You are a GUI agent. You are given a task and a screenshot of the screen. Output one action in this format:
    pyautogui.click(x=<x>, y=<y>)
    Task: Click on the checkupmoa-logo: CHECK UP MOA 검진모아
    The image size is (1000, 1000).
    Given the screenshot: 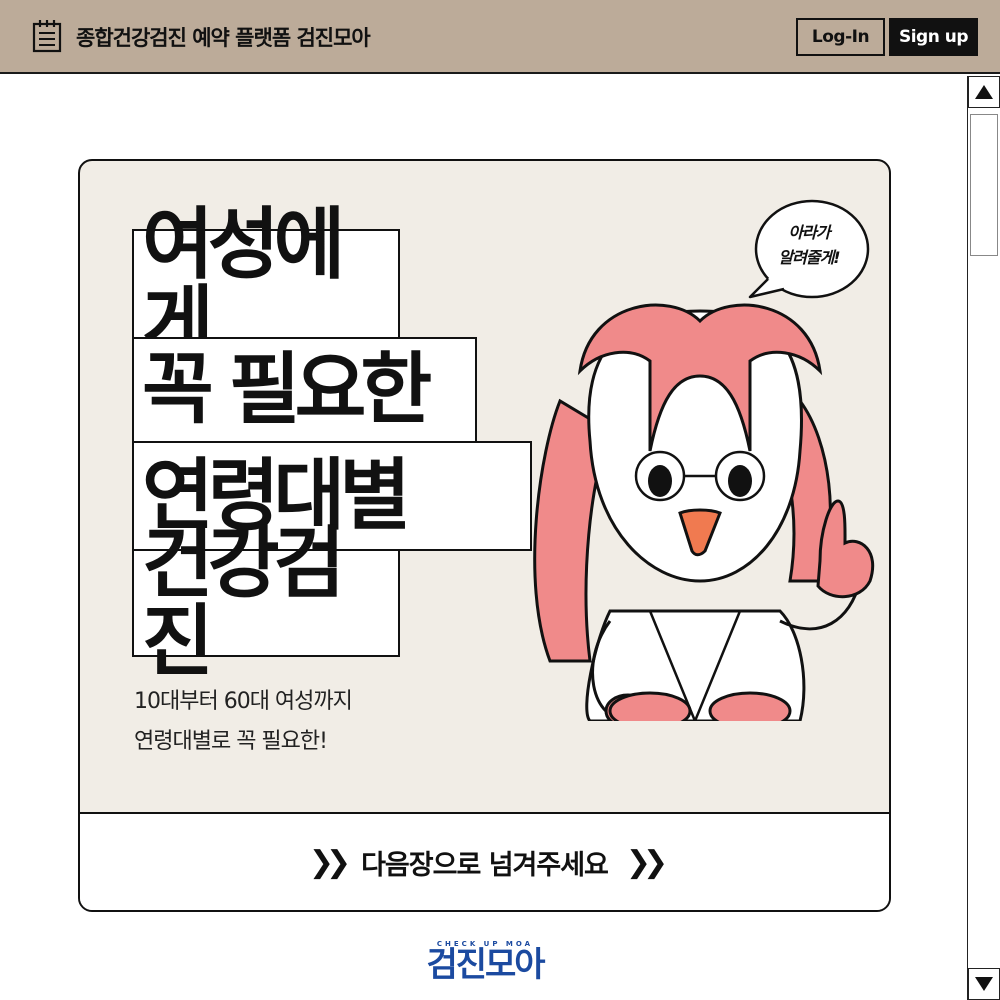 What is the action you would take?
    pyautogui.click(x=485, y=965)
    